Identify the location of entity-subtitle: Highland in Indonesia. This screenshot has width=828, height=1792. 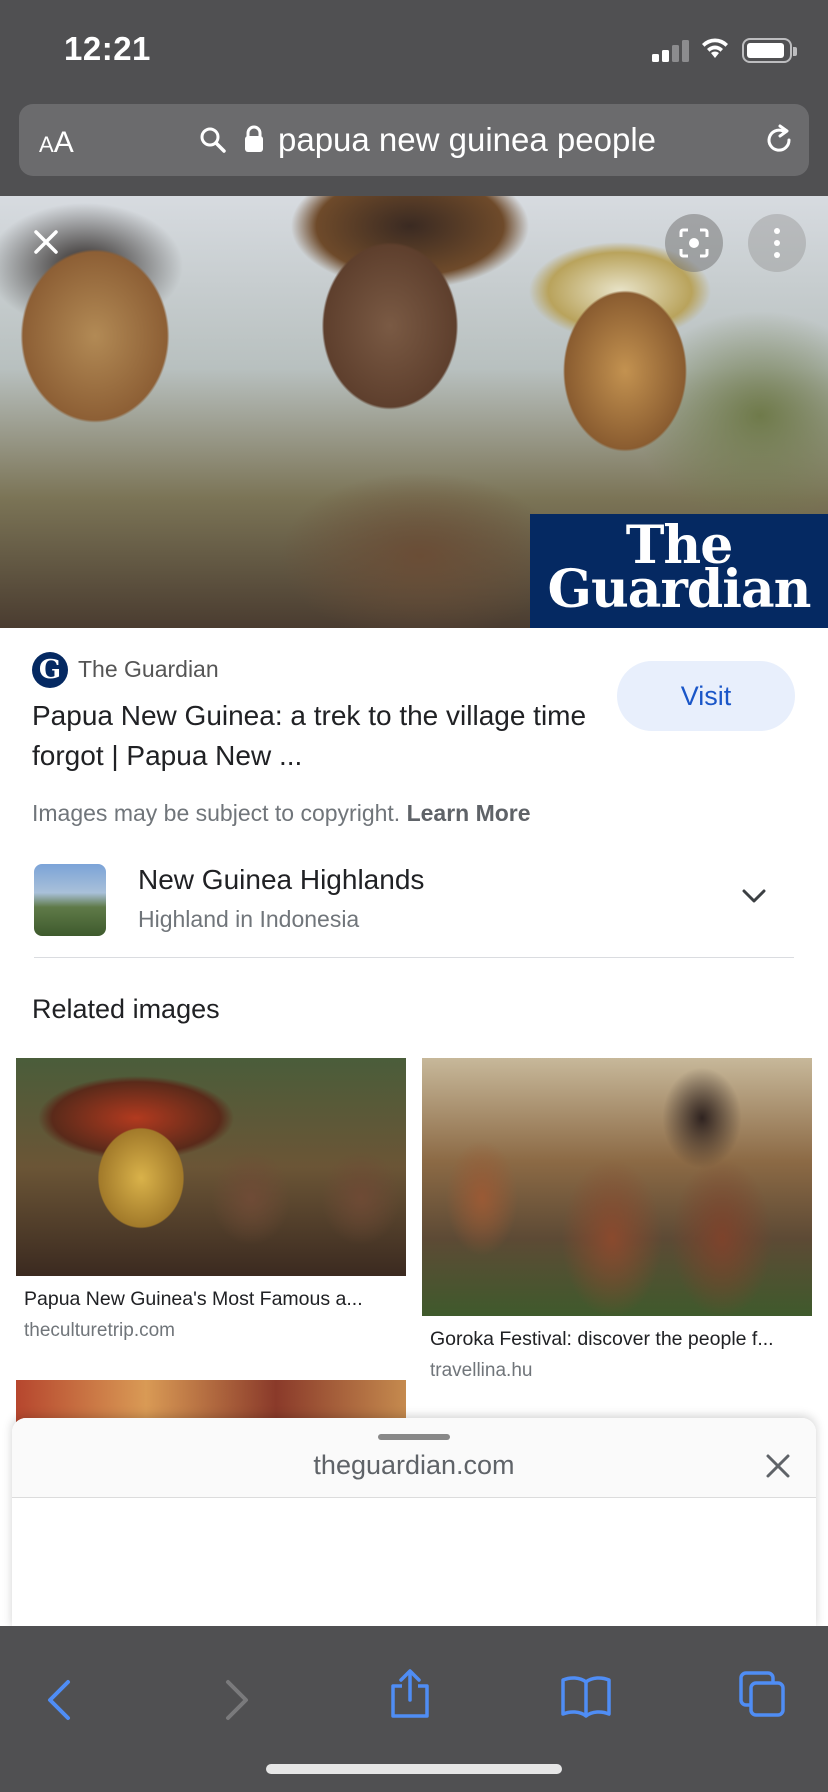
(249, 919).